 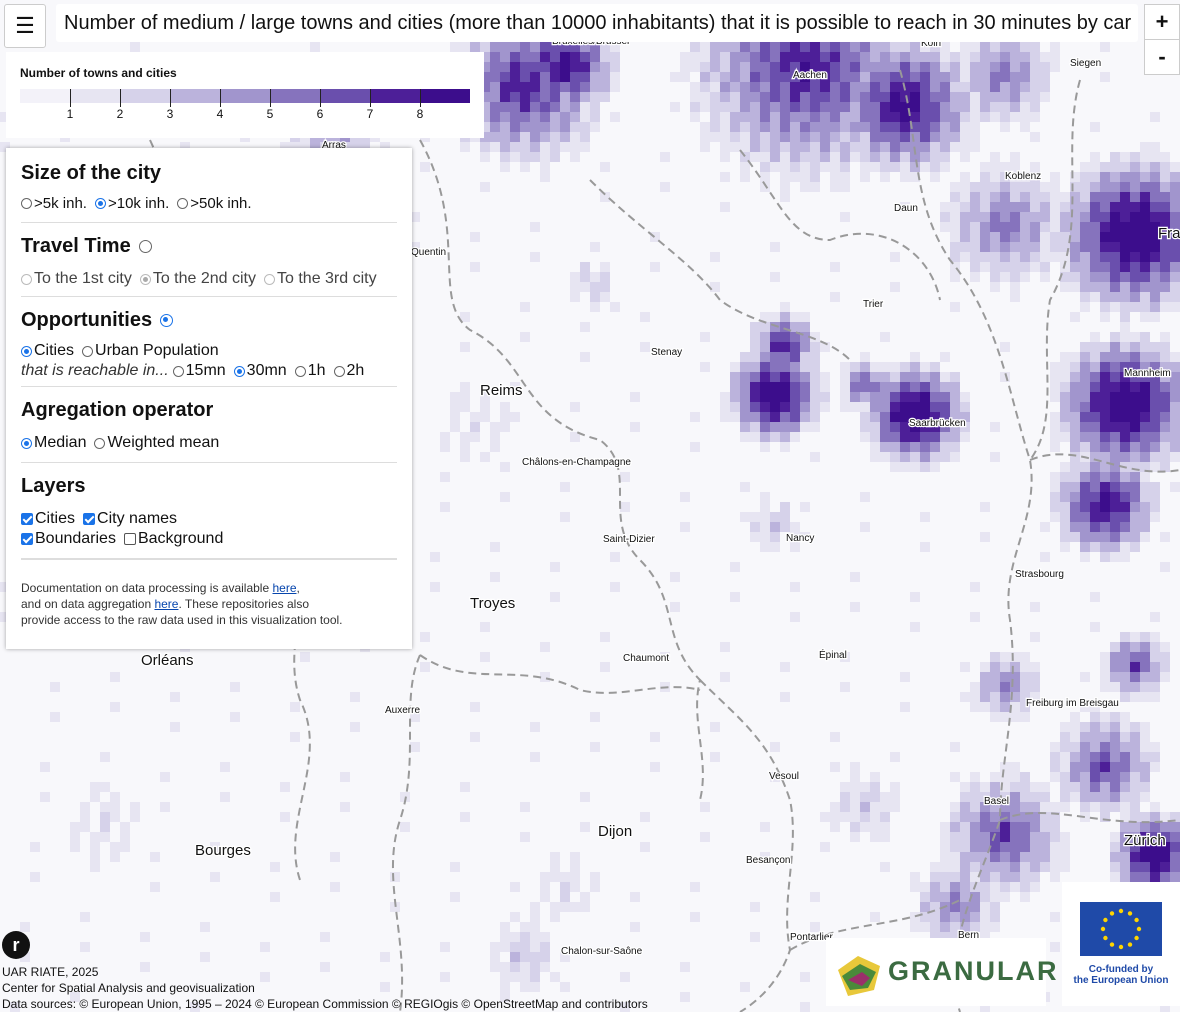 I want to click on travel-toggle, so click(x=145, y=246).